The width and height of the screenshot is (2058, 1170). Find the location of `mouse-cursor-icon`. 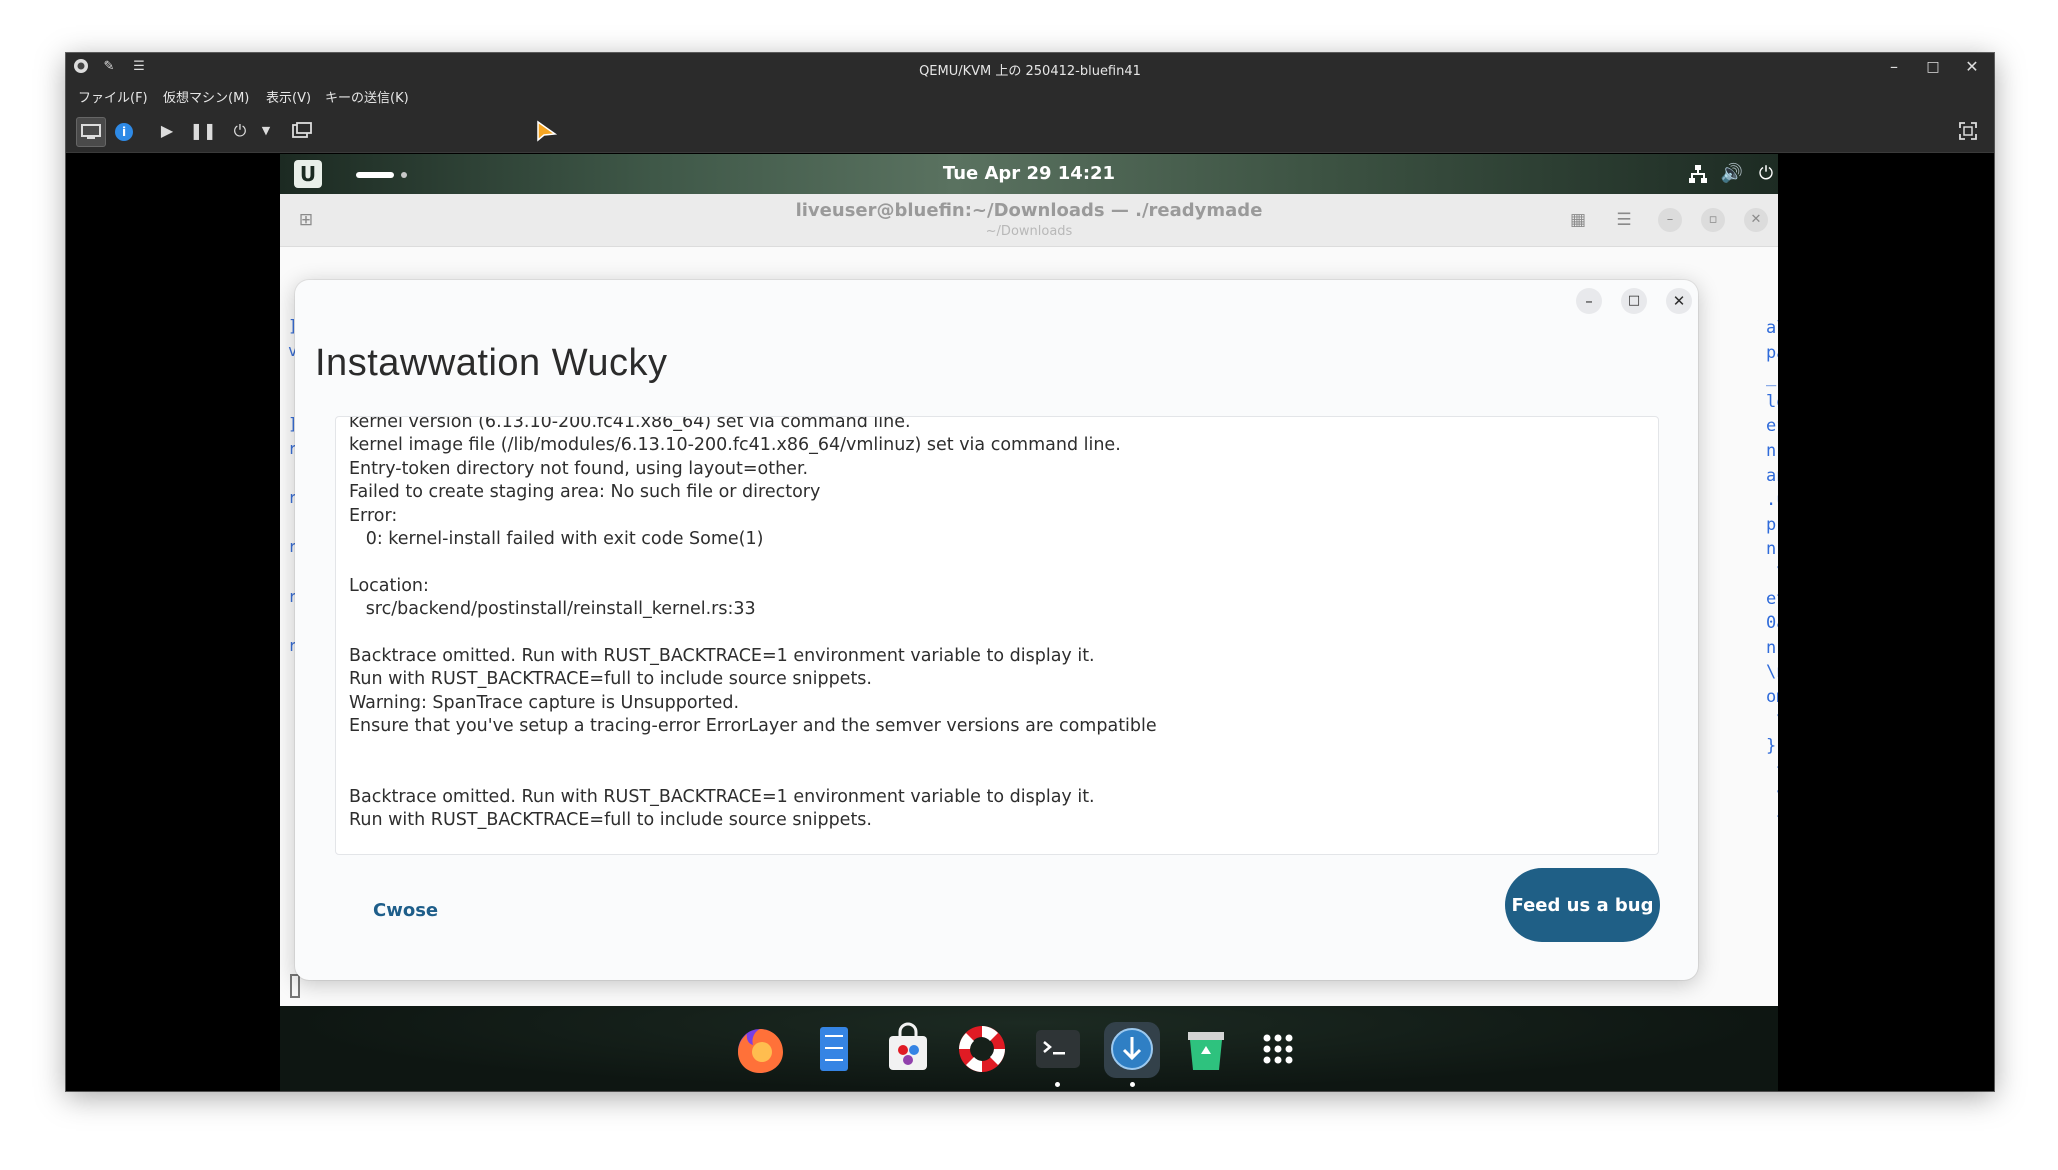

mouse-cursor-icon is located at coordinates (547, 134).